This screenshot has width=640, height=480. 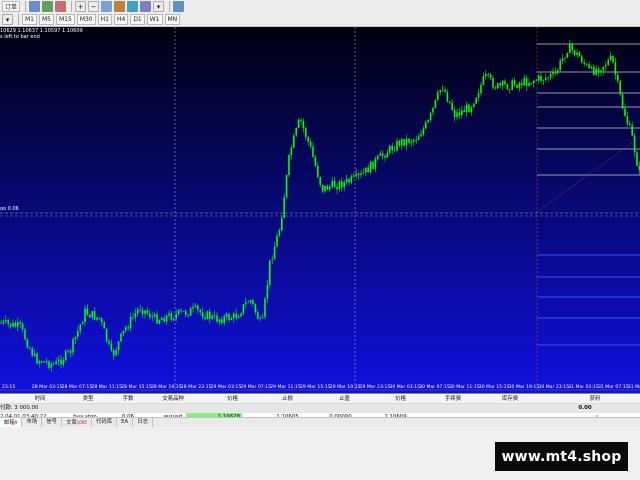 I want to click on col-header-symbol: 交易品种, so click(x=173, y=399).